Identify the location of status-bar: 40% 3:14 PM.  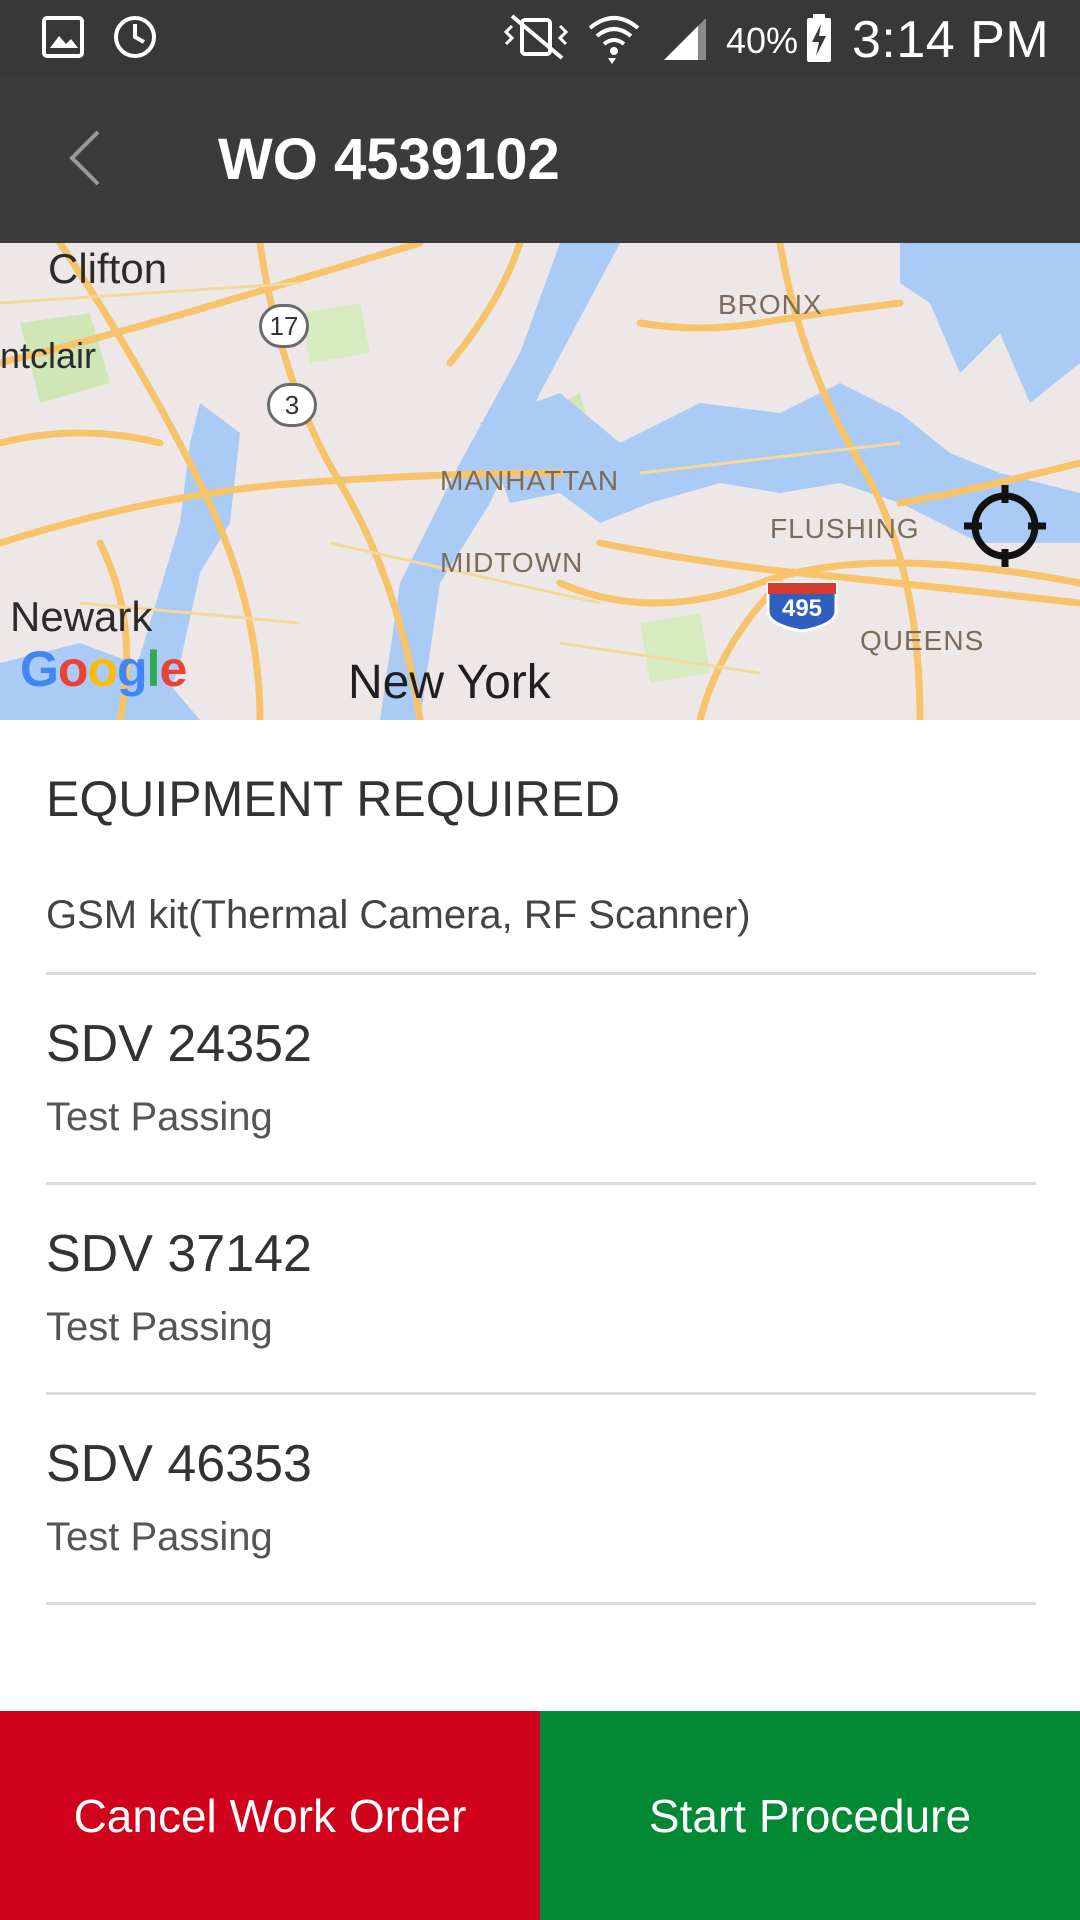
(540, 39).